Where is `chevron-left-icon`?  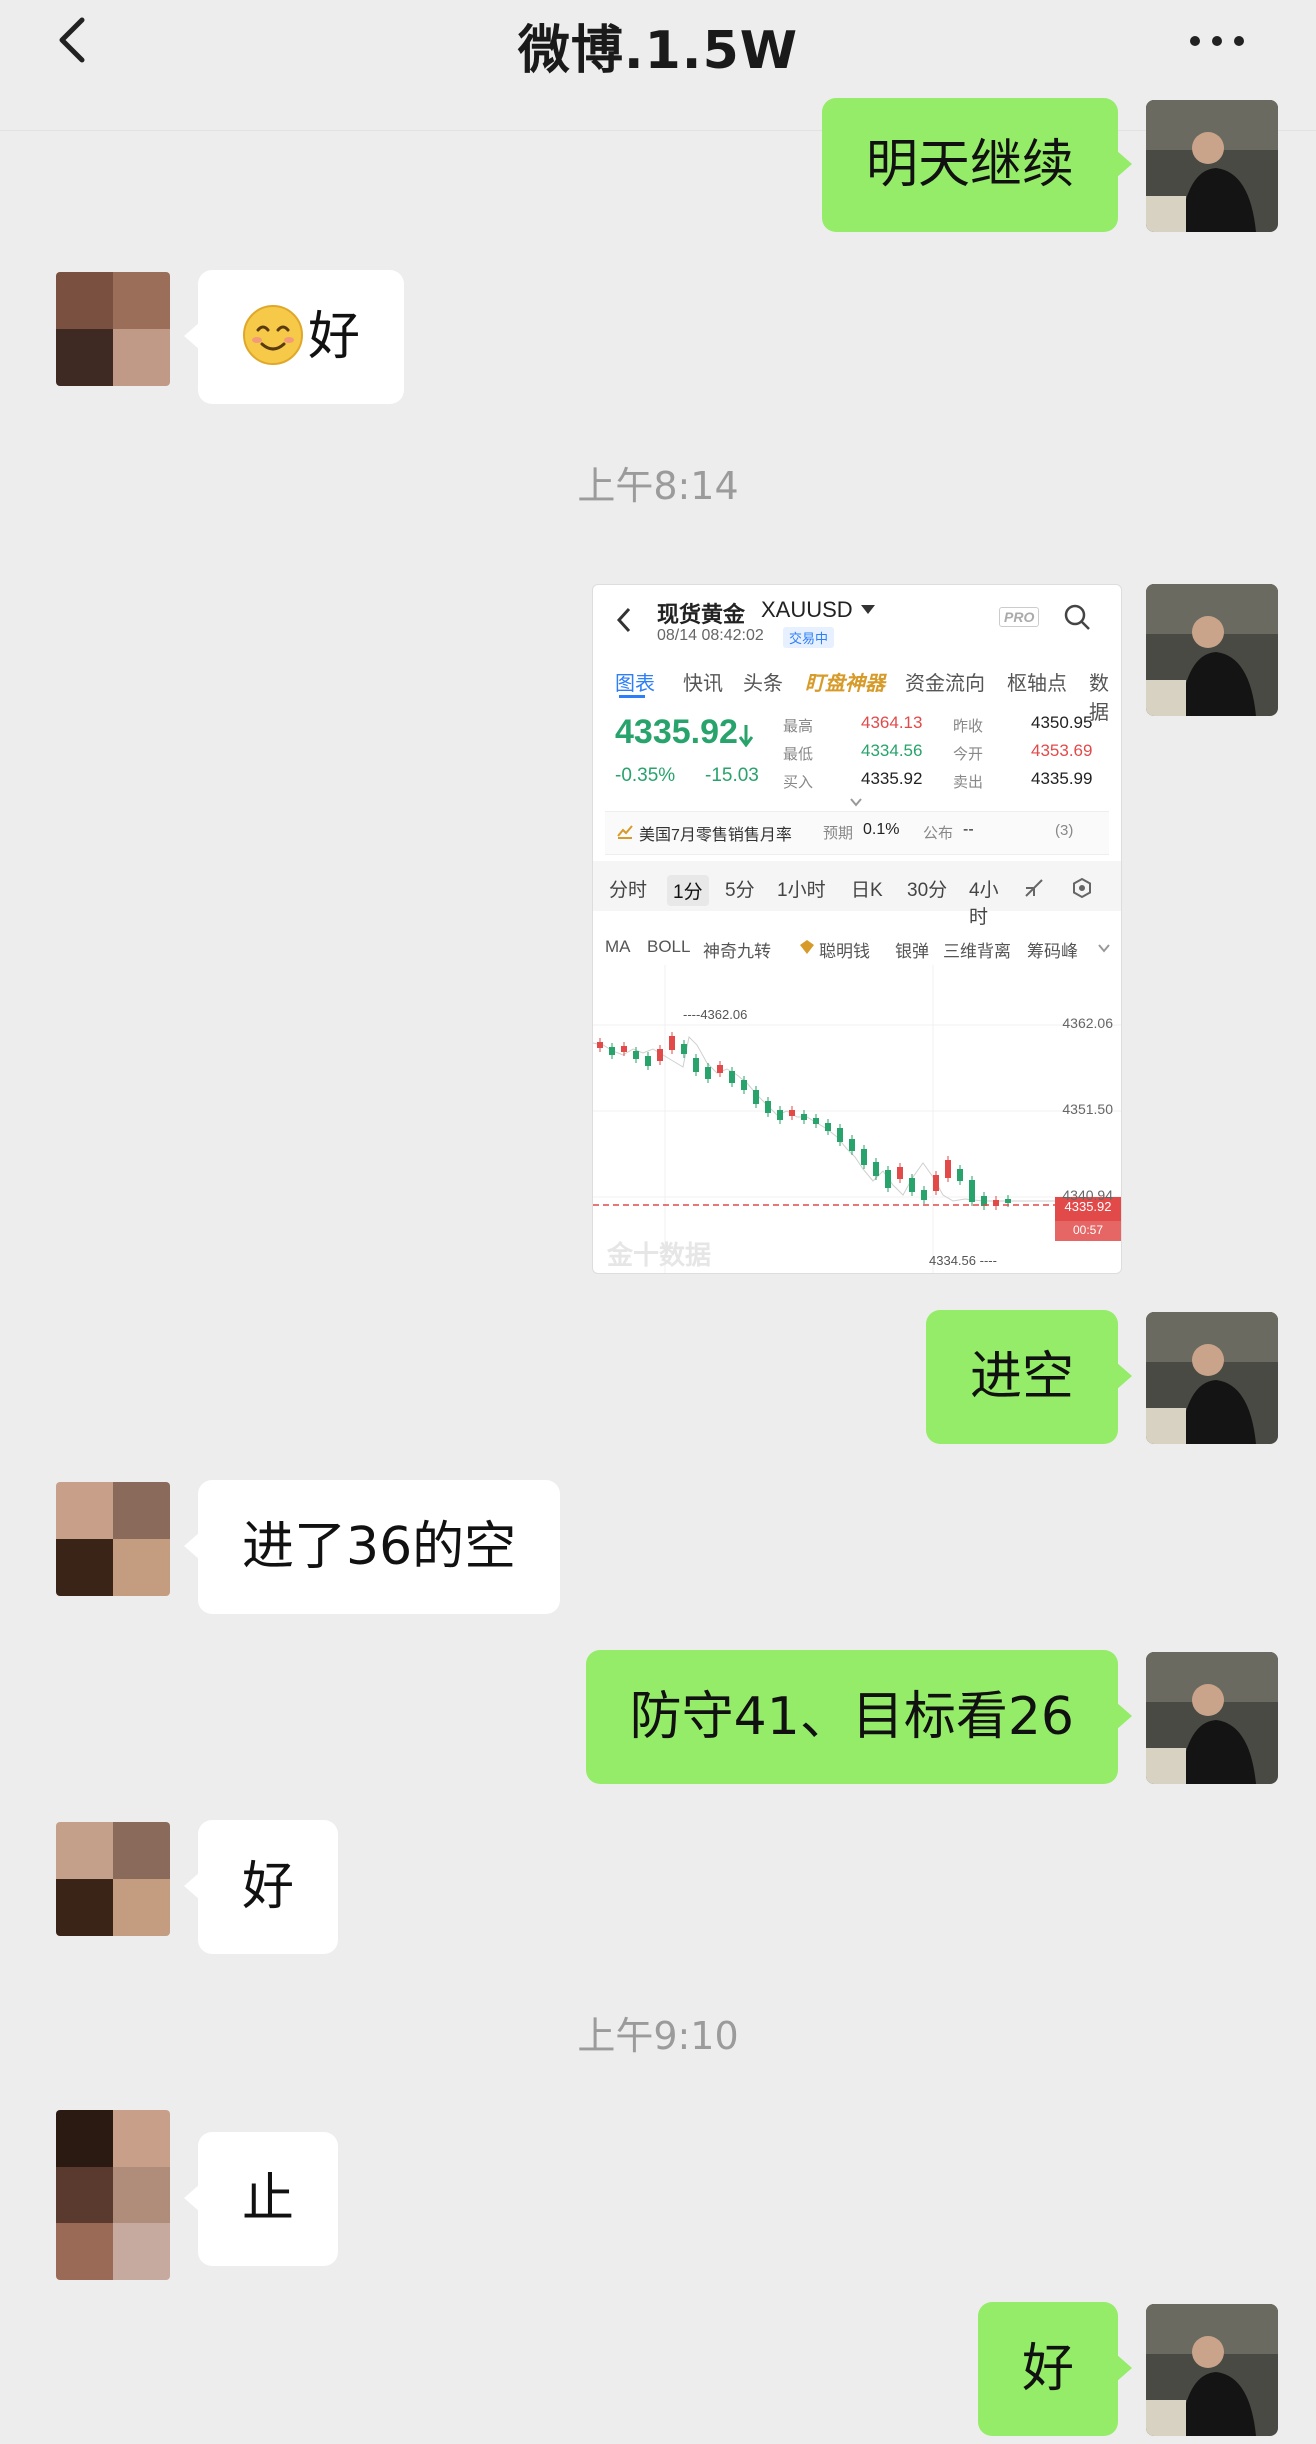
chevron-left-icon is located at coordinates (623, 620).